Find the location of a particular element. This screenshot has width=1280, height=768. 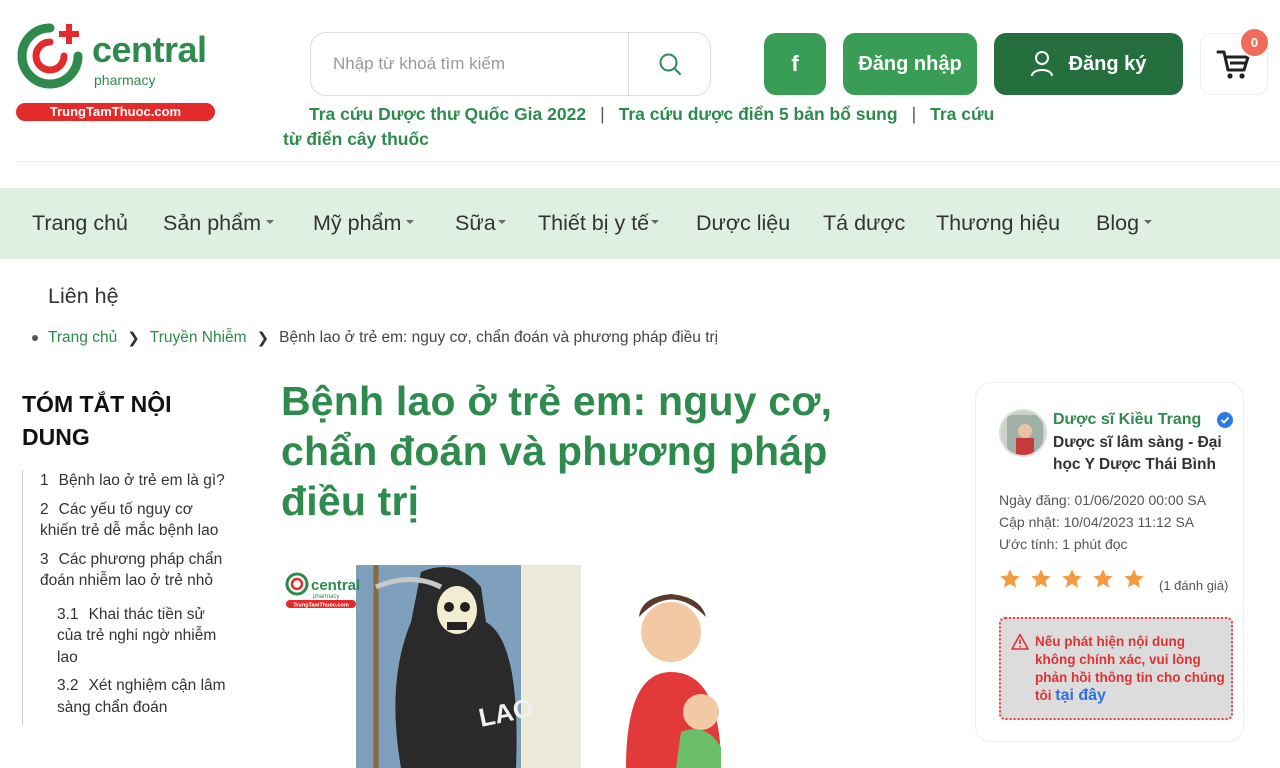

nav-item-cosmetics: Mỹ phẩm is located at coordinates (364, 223).